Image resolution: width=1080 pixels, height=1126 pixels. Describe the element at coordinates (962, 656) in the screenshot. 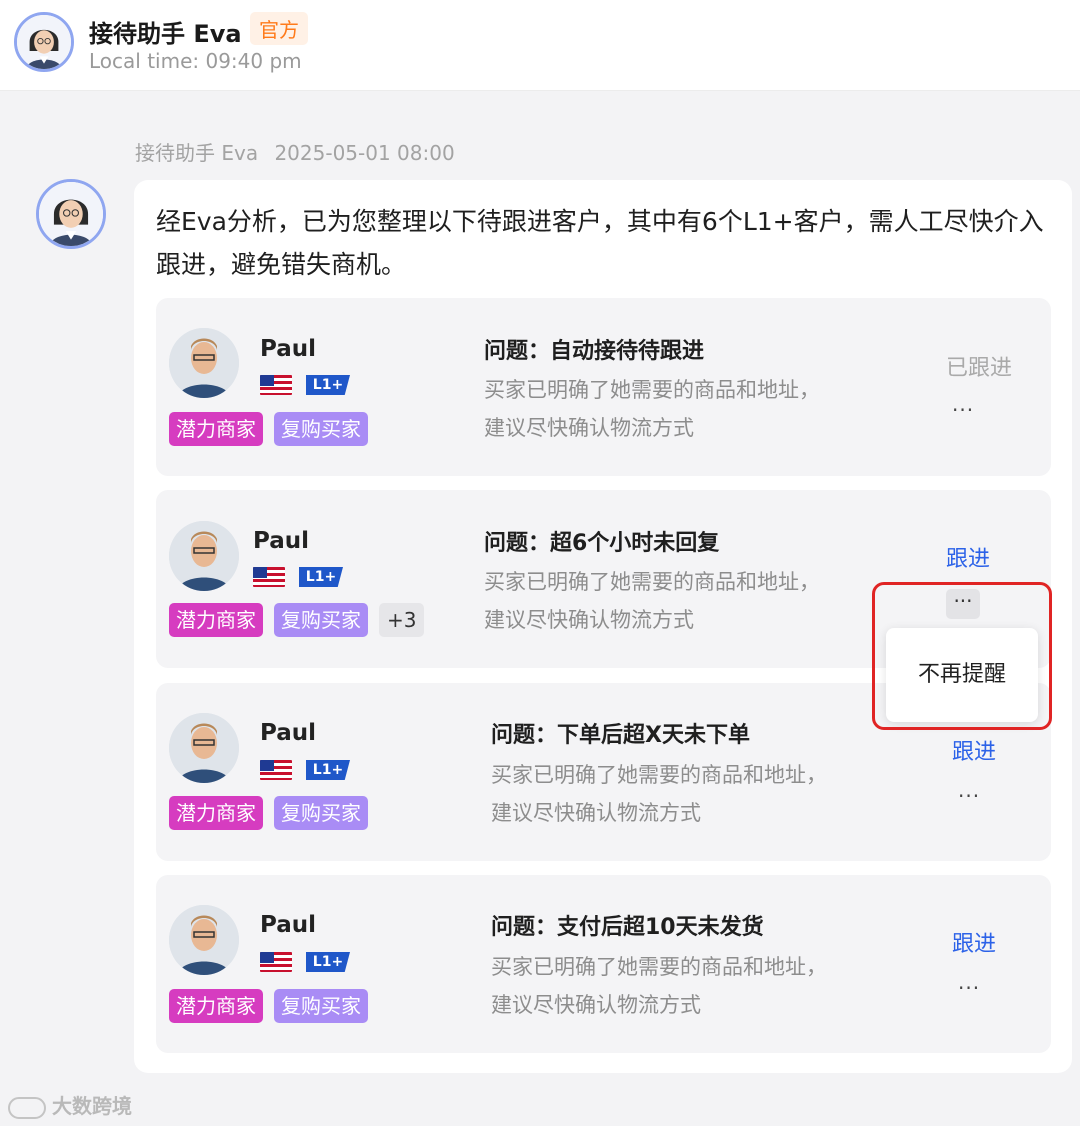

I see `highlight-box` at that location.